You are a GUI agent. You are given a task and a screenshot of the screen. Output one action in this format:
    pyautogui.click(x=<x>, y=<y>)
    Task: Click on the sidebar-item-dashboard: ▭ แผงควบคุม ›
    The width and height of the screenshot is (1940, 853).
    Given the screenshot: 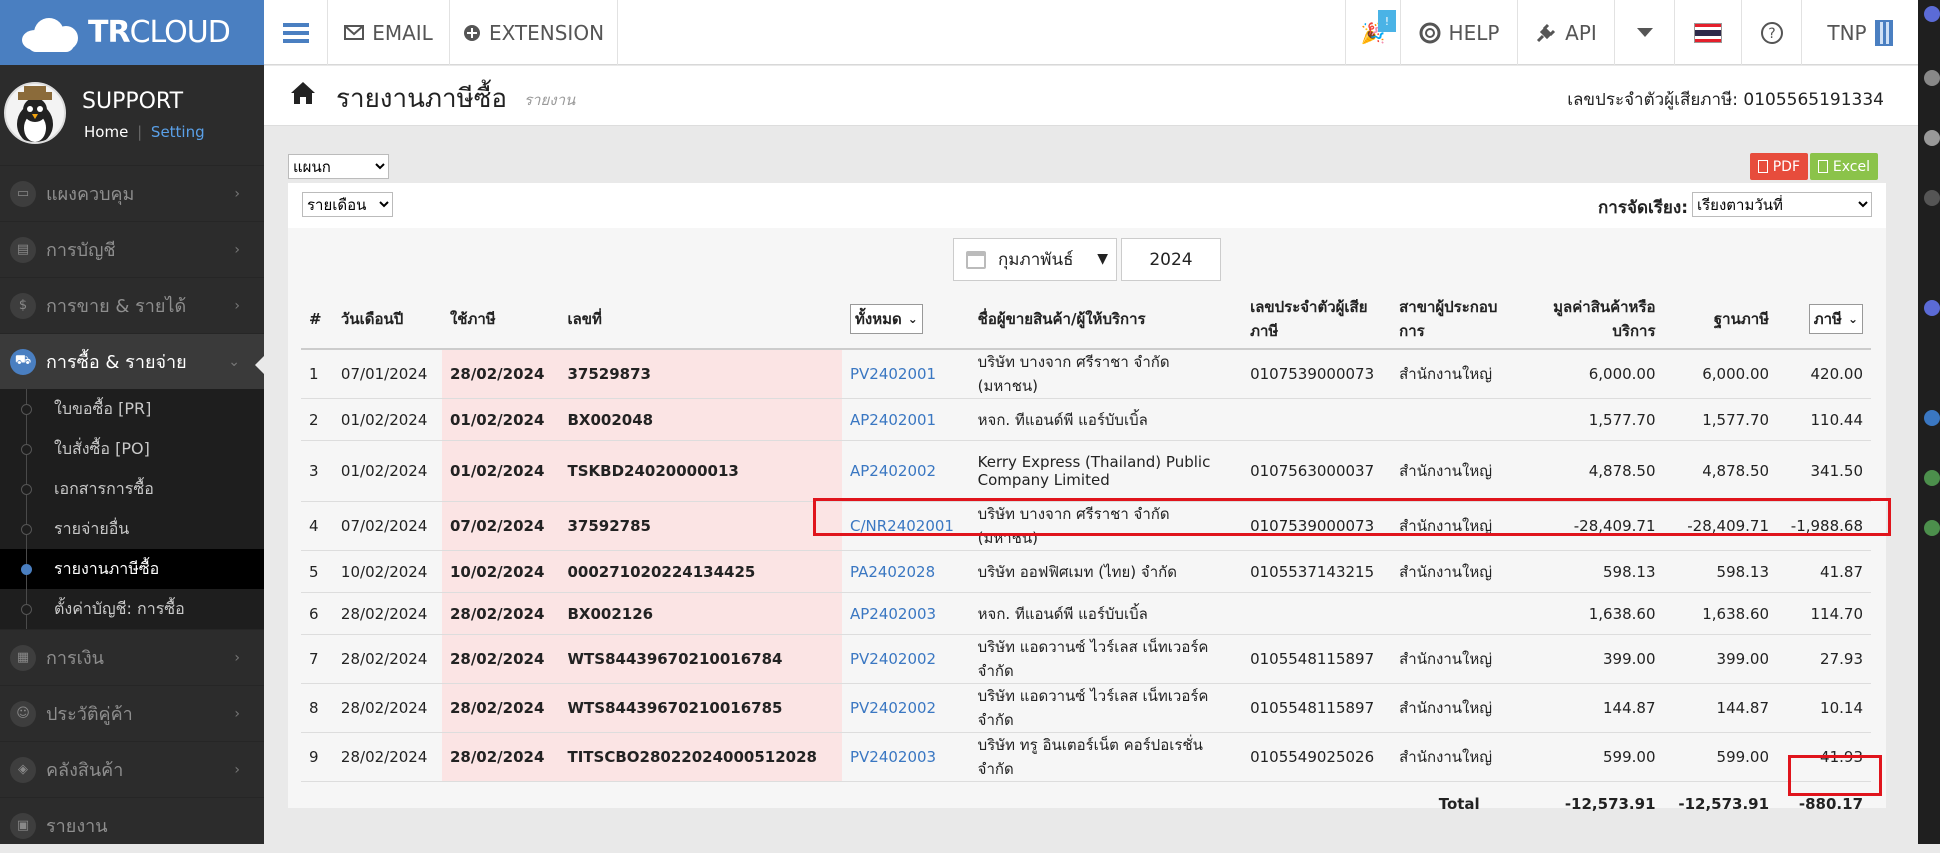 What is the action you would take?
    pyautogui.click(x=132, y=193)
    